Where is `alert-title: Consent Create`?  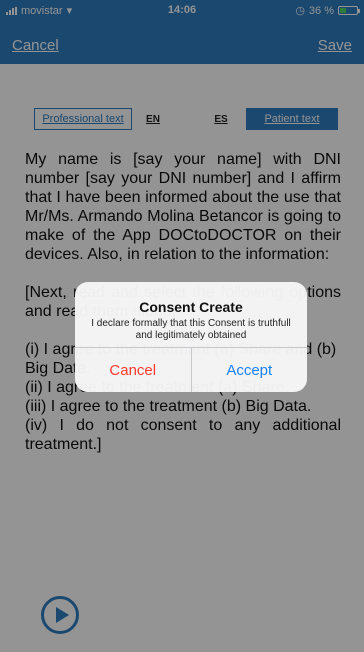 alert-title: Consent Create is located at coordinates (191, 307).